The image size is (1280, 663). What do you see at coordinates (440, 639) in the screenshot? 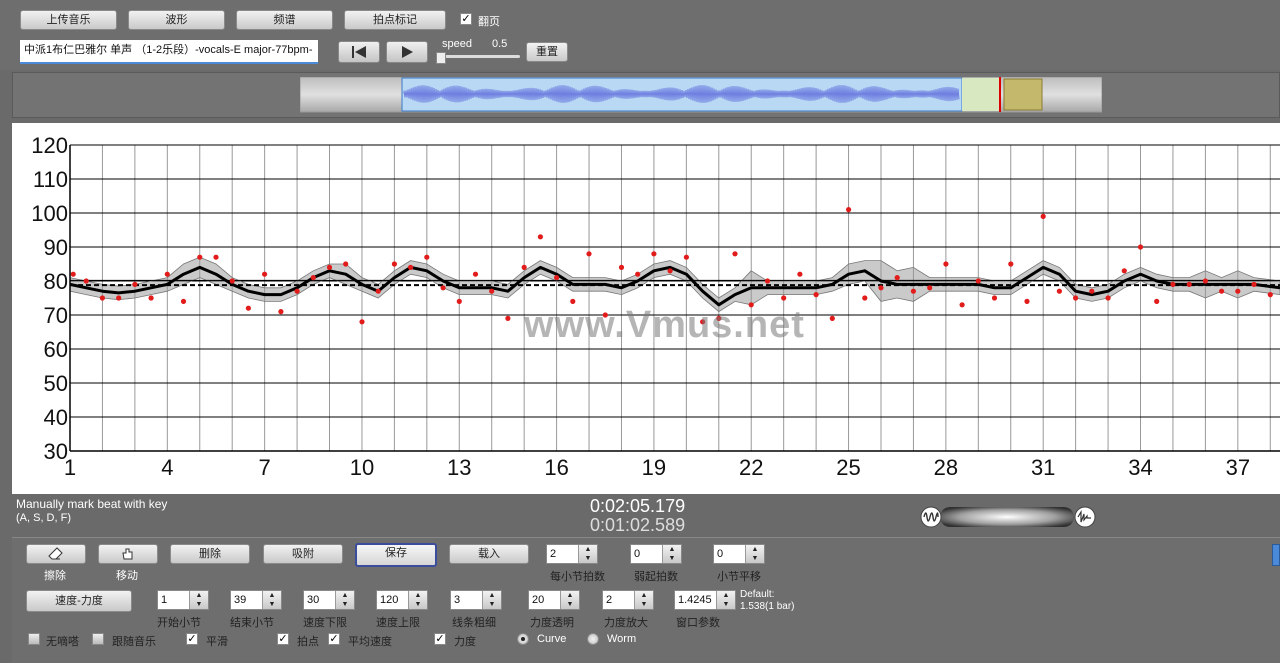
I see `dynamics-checkbox: ✓` at bounding box center [440, 639].